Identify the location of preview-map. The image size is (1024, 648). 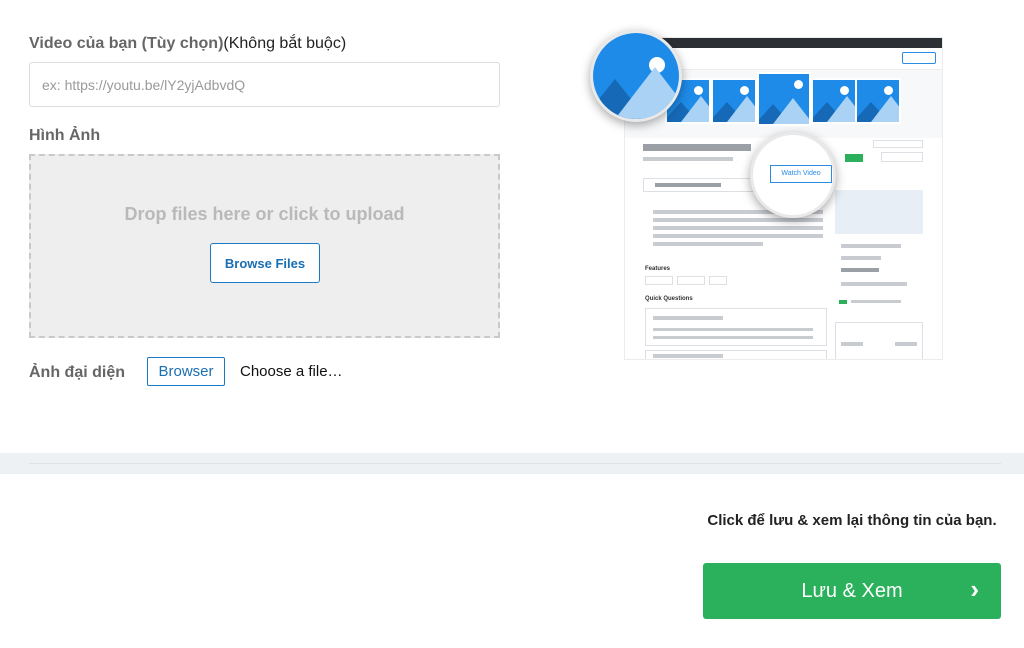
(879, 212).